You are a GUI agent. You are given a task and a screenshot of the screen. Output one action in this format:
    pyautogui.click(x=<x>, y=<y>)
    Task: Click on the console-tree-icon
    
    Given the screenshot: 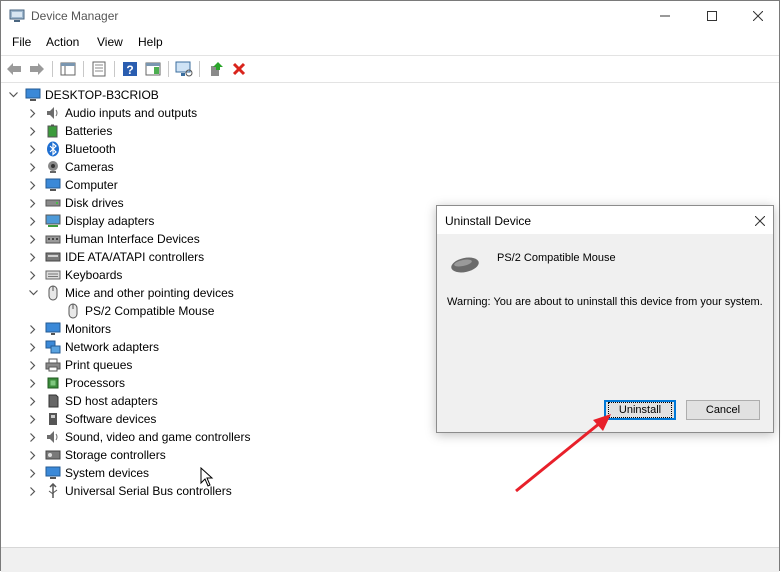 What is the action you would take?
    pyautogui.click(x=68, y=69)
    